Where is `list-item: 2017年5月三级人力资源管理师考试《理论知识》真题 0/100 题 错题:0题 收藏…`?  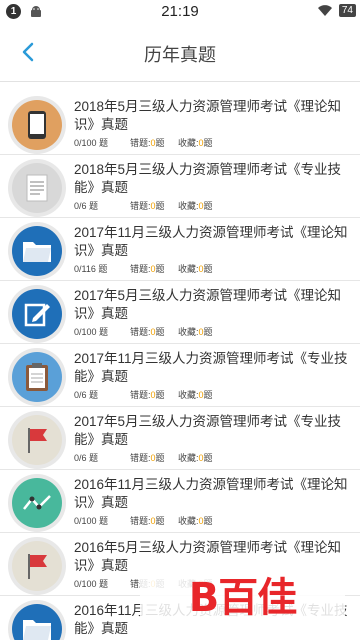 list-item: 2017年5月三级人力资源管理师考试《理论知识》真题 0/100 题 错题:0题 收藏… is located at coordinates (180, 312).